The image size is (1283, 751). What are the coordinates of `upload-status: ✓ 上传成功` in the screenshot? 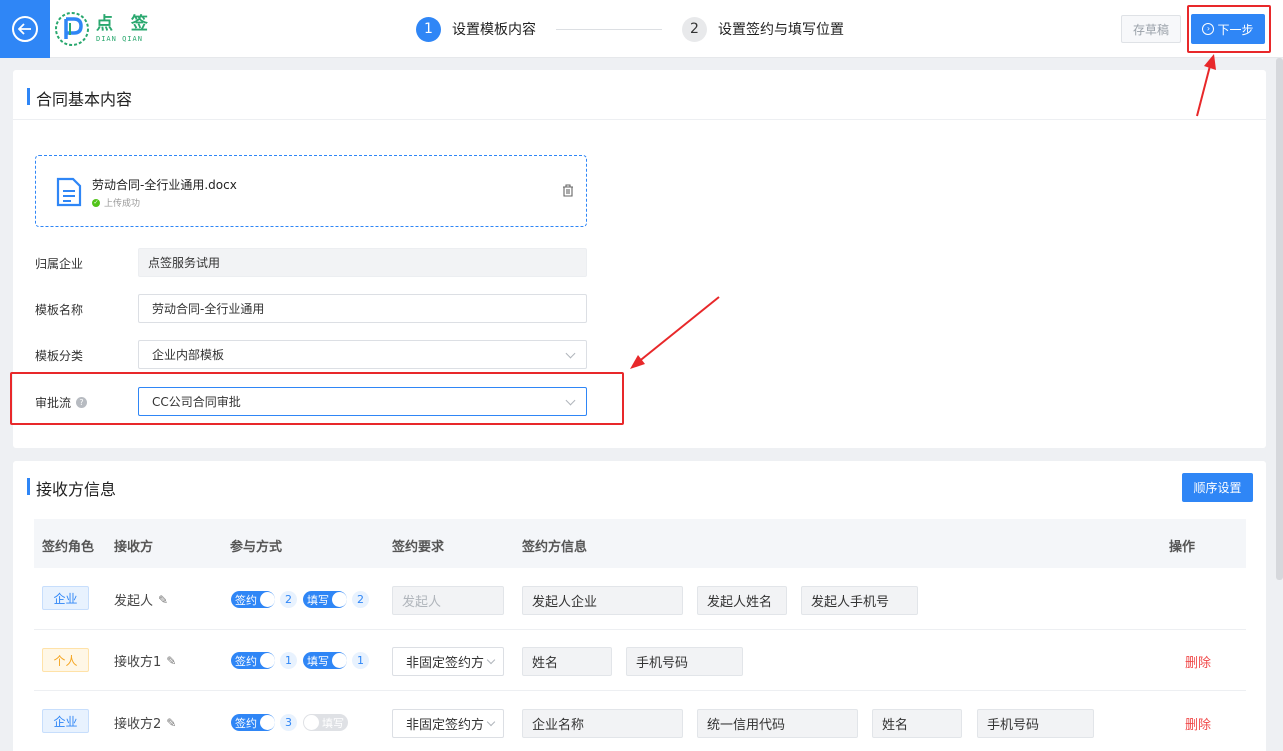 It's located at (116, 202).